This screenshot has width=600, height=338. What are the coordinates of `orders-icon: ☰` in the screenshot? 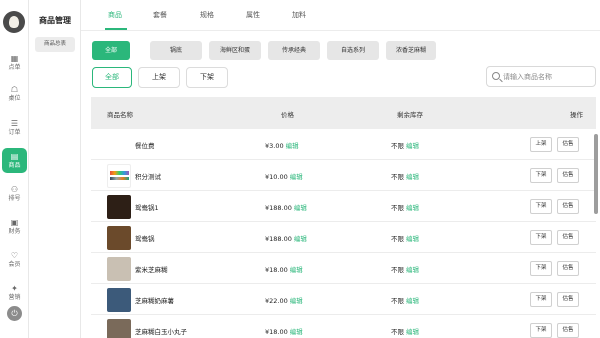 It's located at (14, 123).